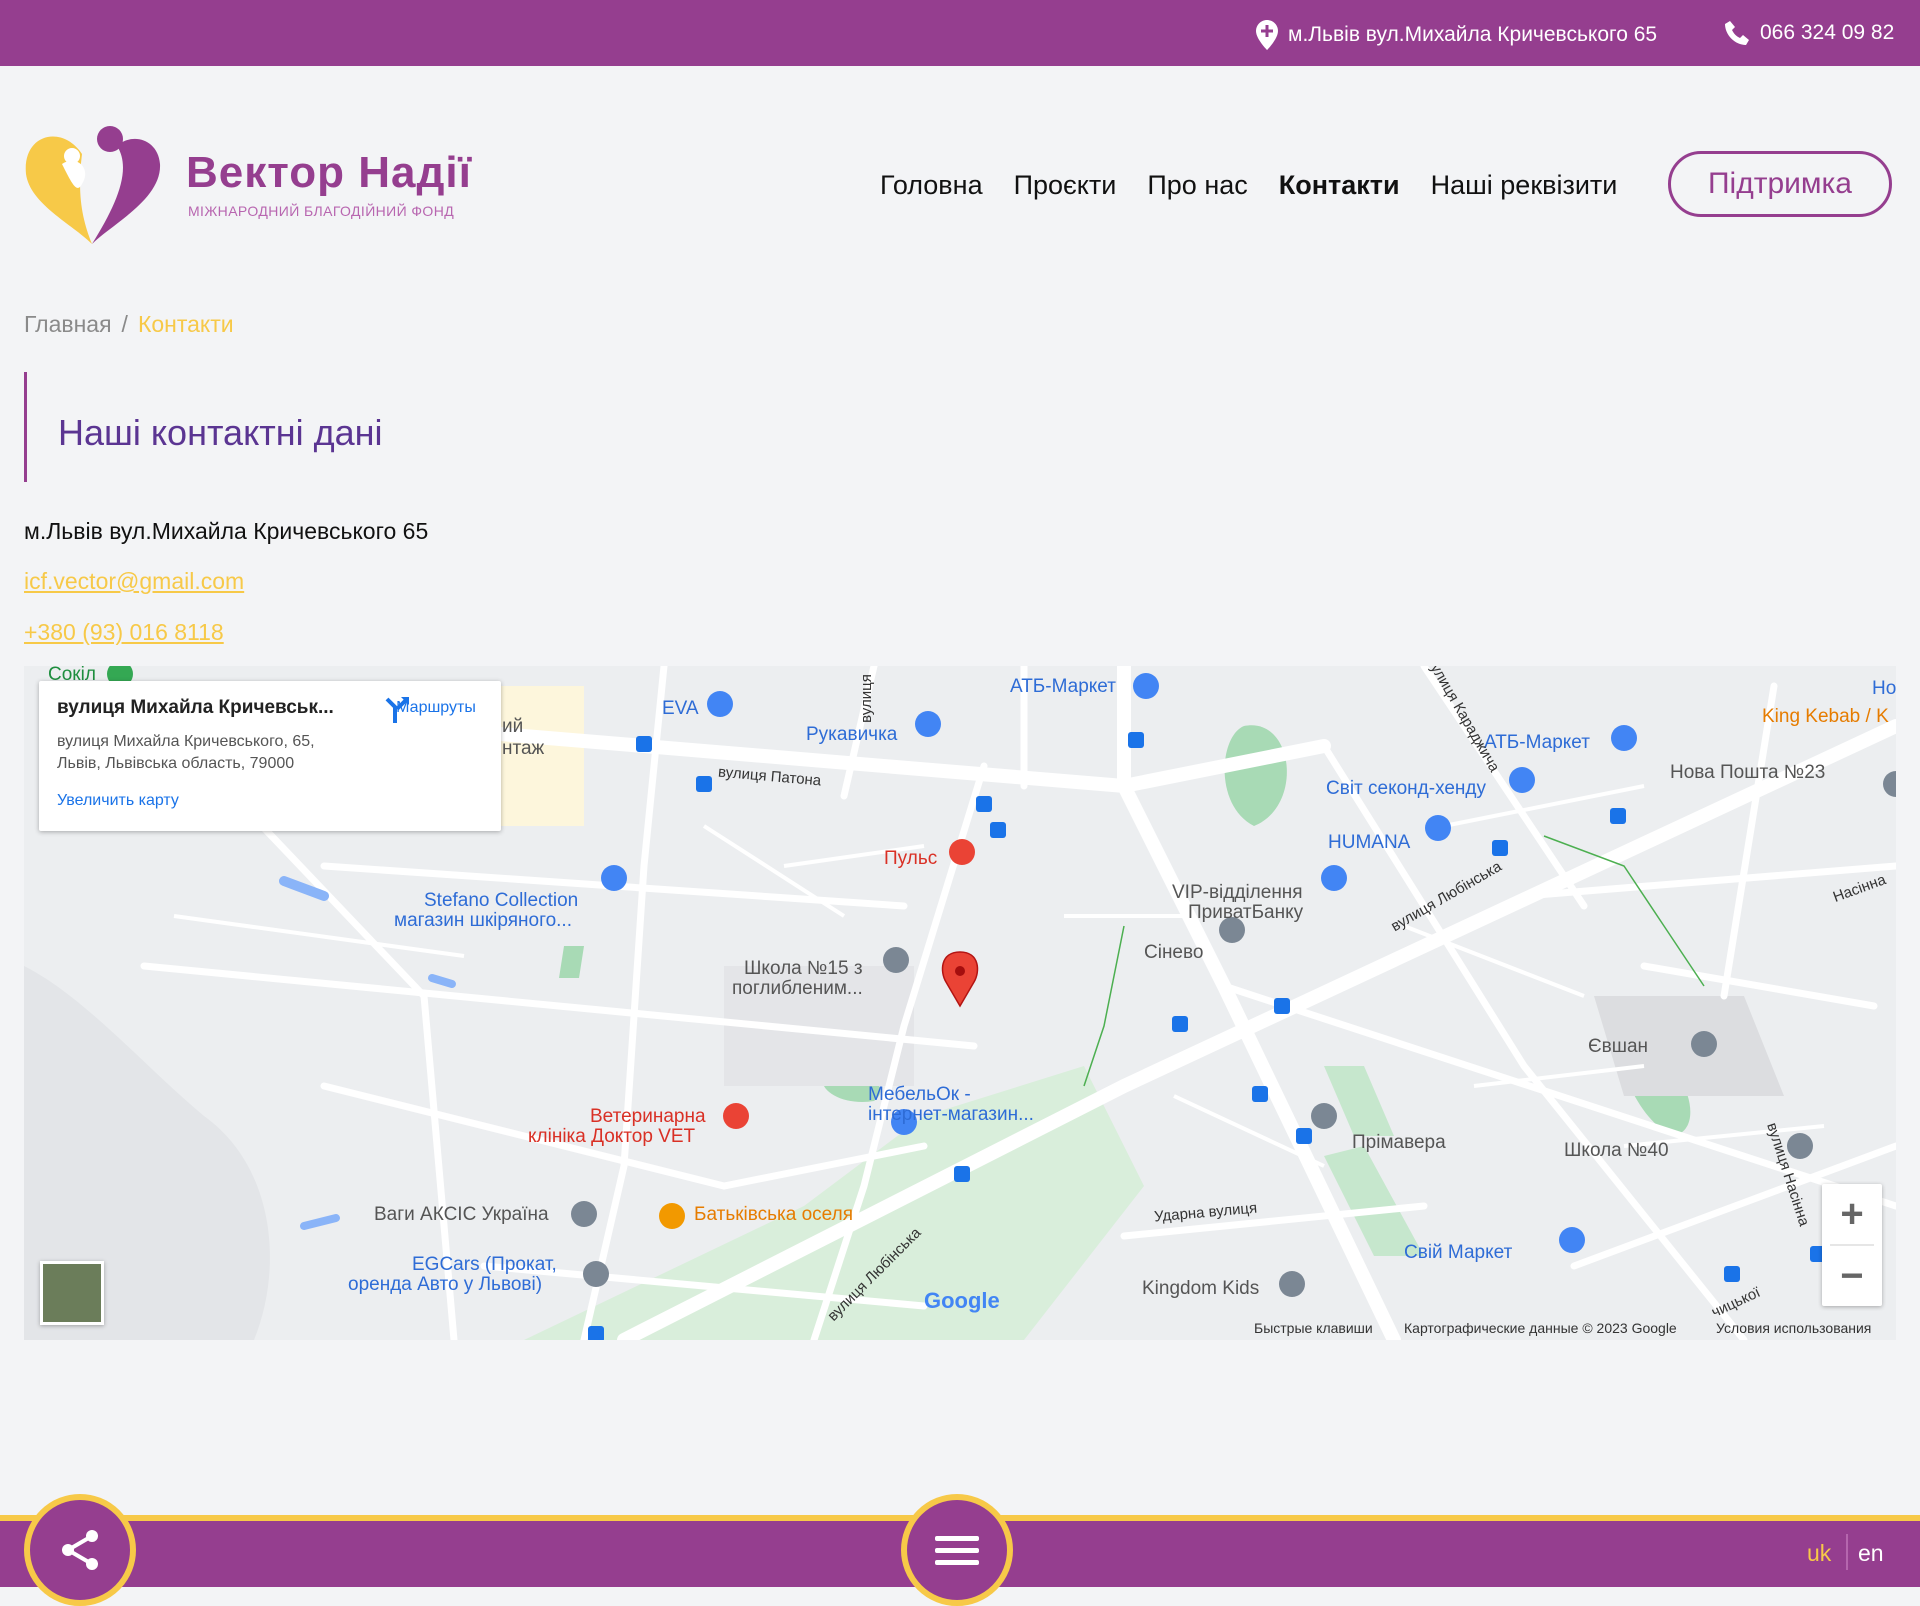  I want to click on breadcrumb: Главная / Контакти, so click(129, 324).